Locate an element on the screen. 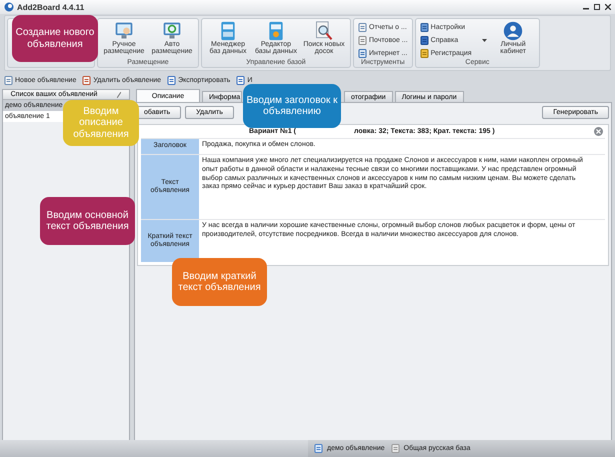 The width and height of the screenshot is (615, 457). hint-tooltip: Вводим описание объявления is located at coordinates (101, 123).